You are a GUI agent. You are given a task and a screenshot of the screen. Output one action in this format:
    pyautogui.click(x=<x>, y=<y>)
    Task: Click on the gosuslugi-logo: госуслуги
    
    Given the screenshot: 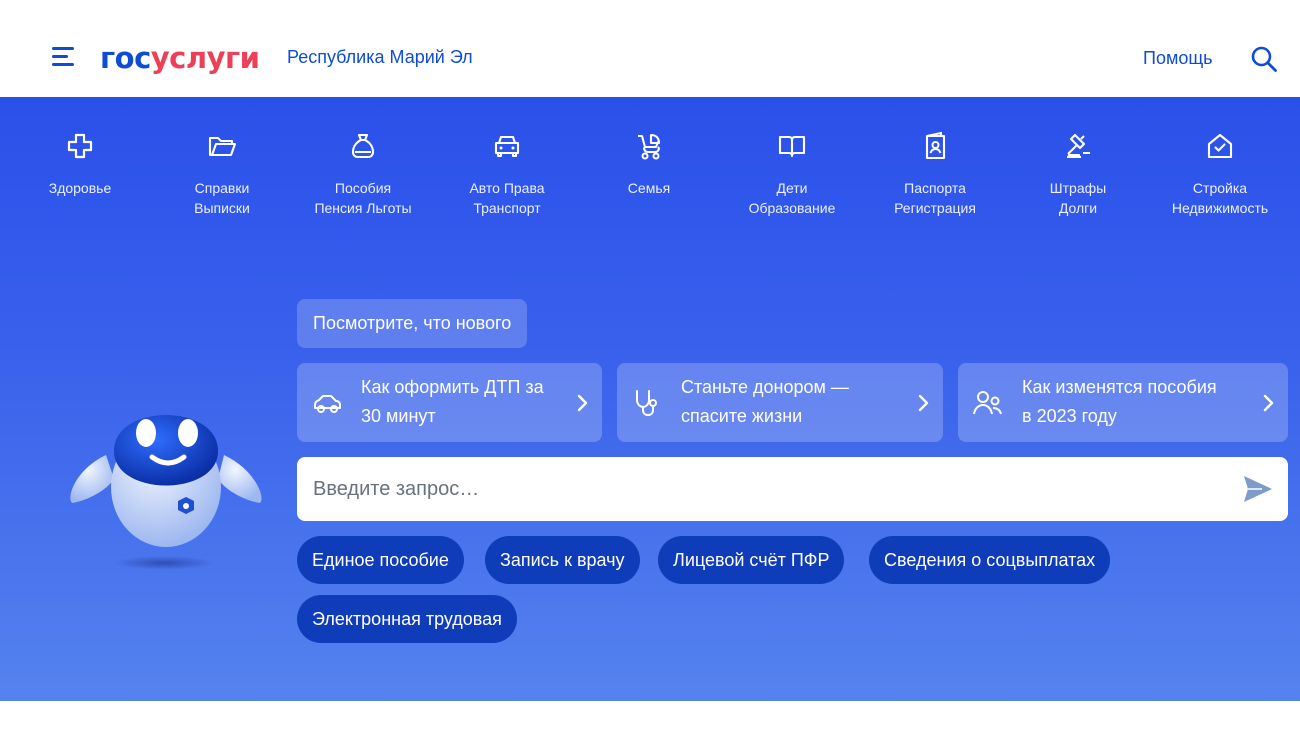 What is the action you would take?
    pyautogui.click(x=180, y=58)
    